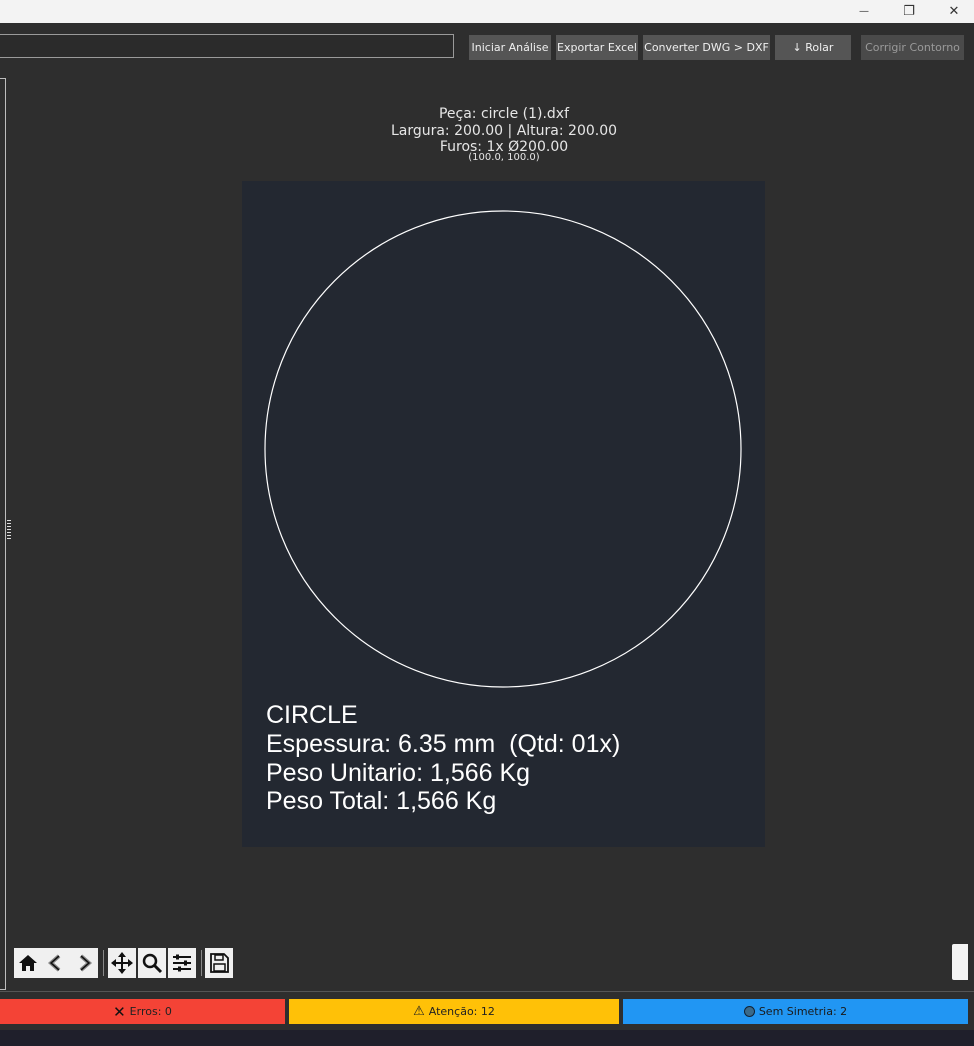 The image size is (974, 1046). I want to click on zoom-icon, so click(152, 963).